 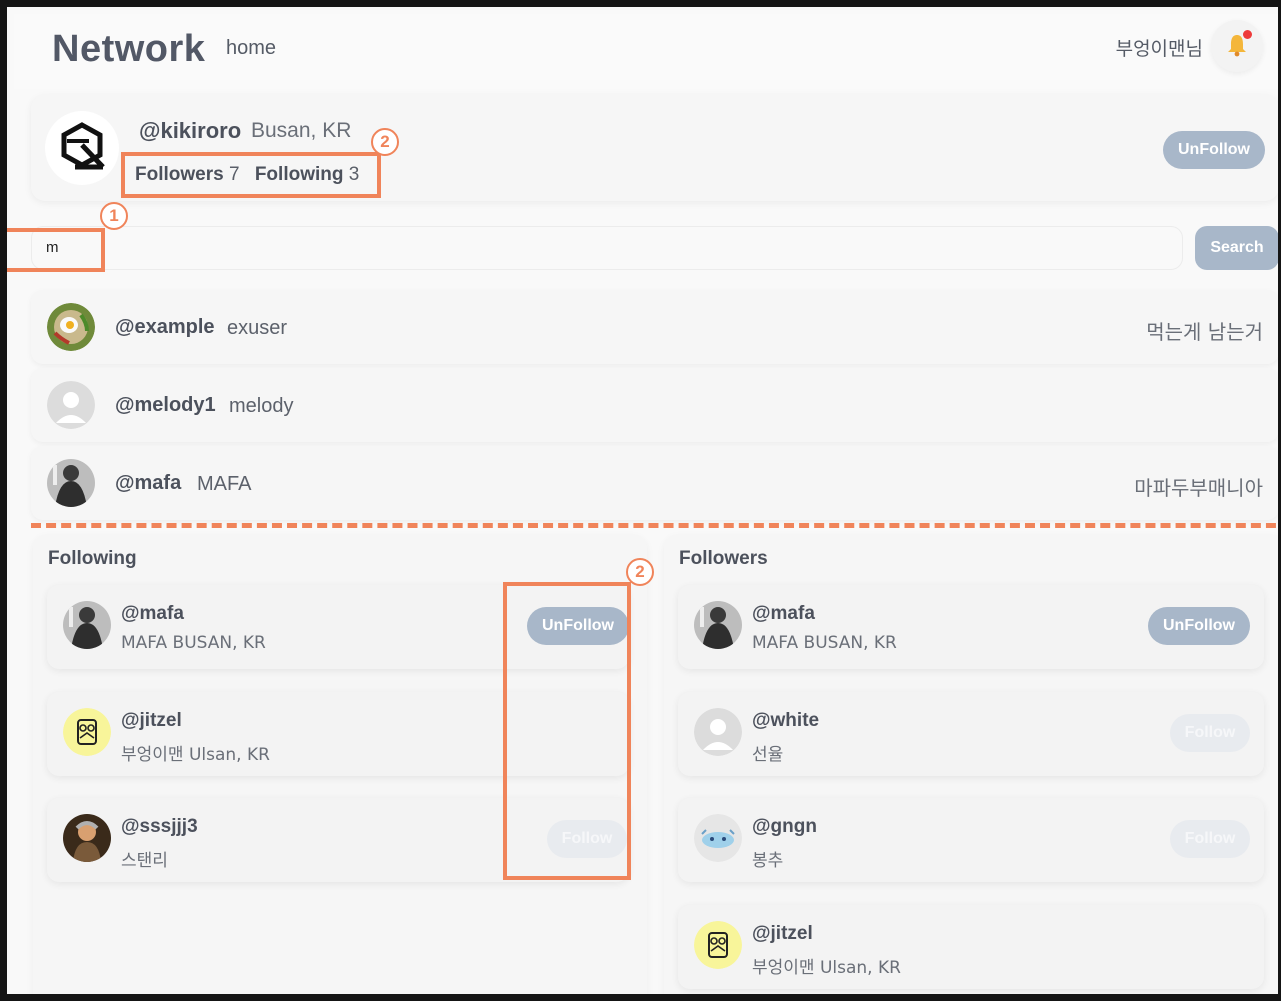 What do you see at coordinates (567, 731) in the screenshot?
I see `annotation-box-buttons` at bounding box center [567, 731].